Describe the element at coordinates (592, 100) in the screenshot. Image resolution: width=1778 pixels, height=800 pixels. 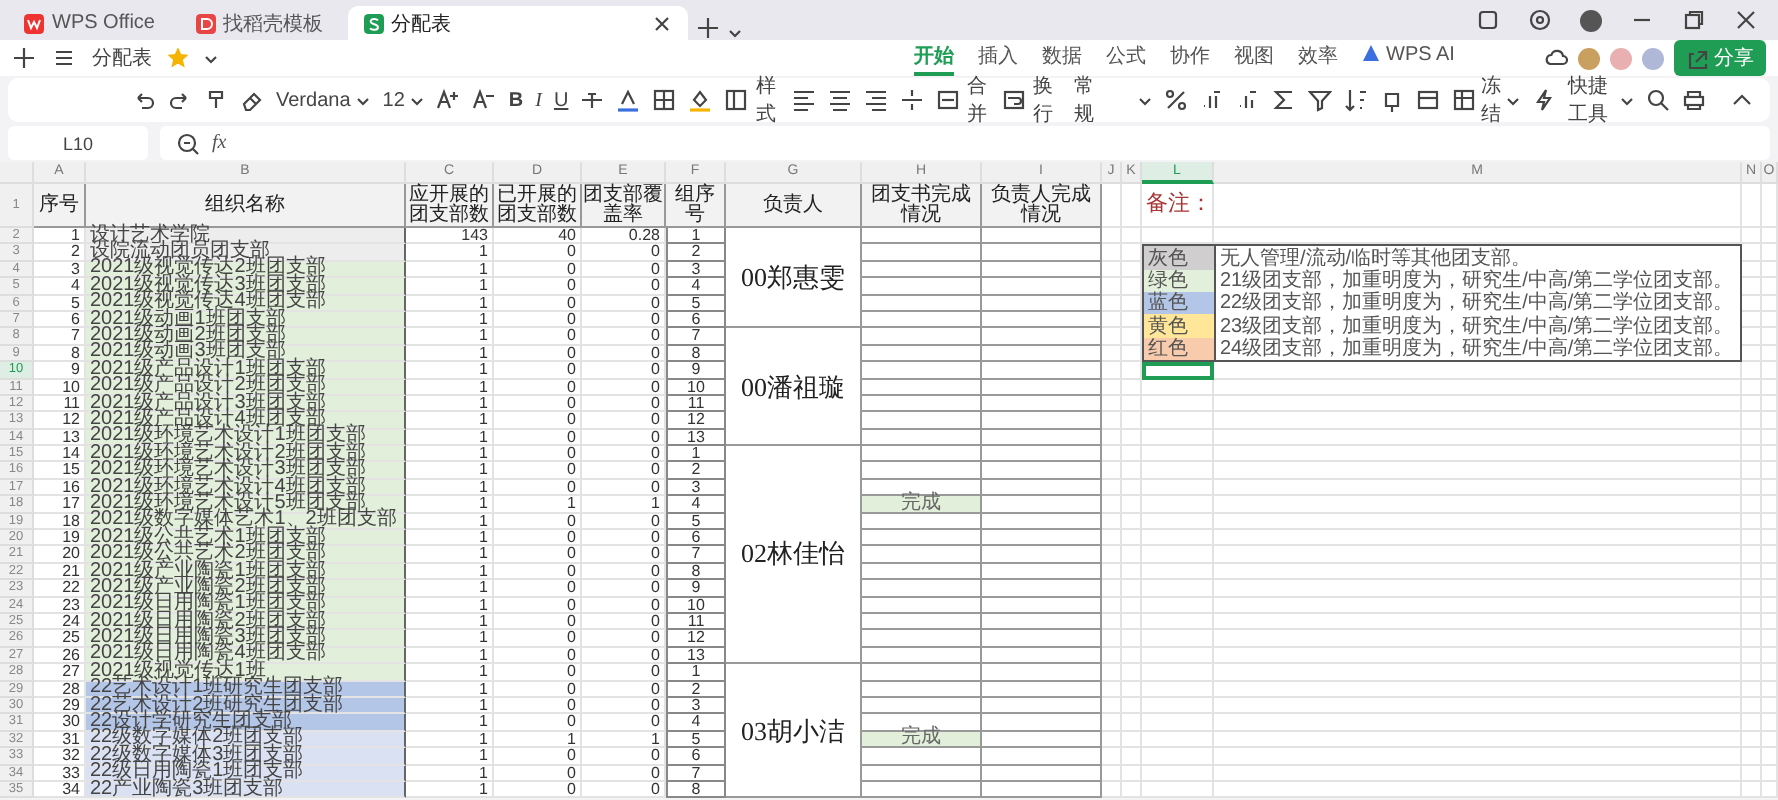
I see `strikethrough-icon` at that location.